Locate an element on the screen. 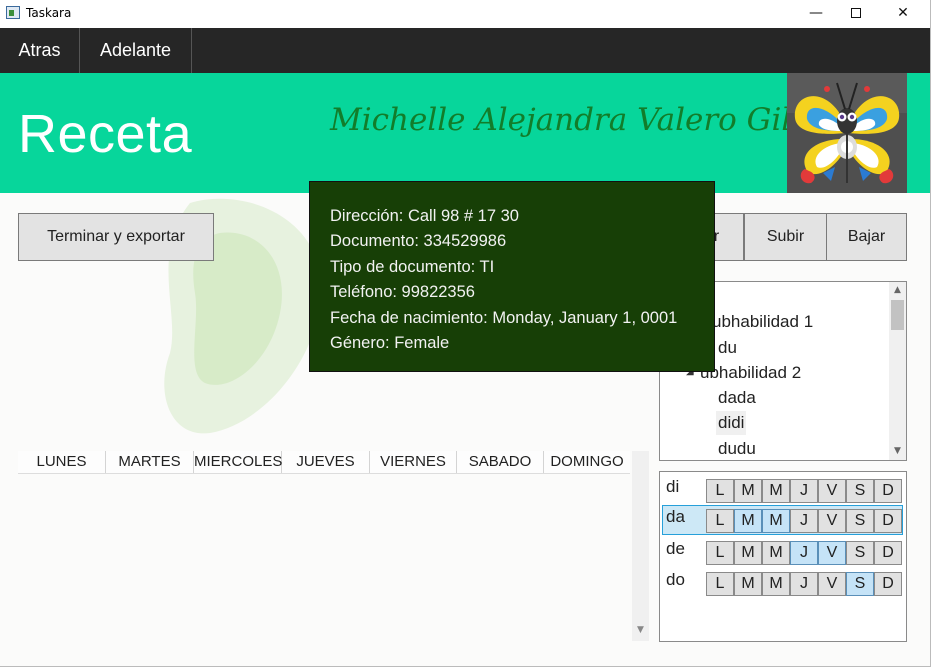  habit-label: do is located at coordinates (675, 579).